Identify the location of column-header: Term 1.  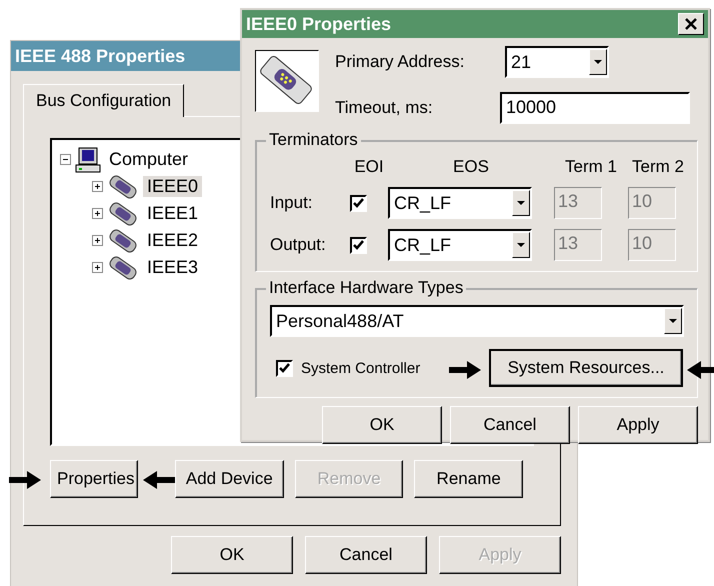
(591, 167).